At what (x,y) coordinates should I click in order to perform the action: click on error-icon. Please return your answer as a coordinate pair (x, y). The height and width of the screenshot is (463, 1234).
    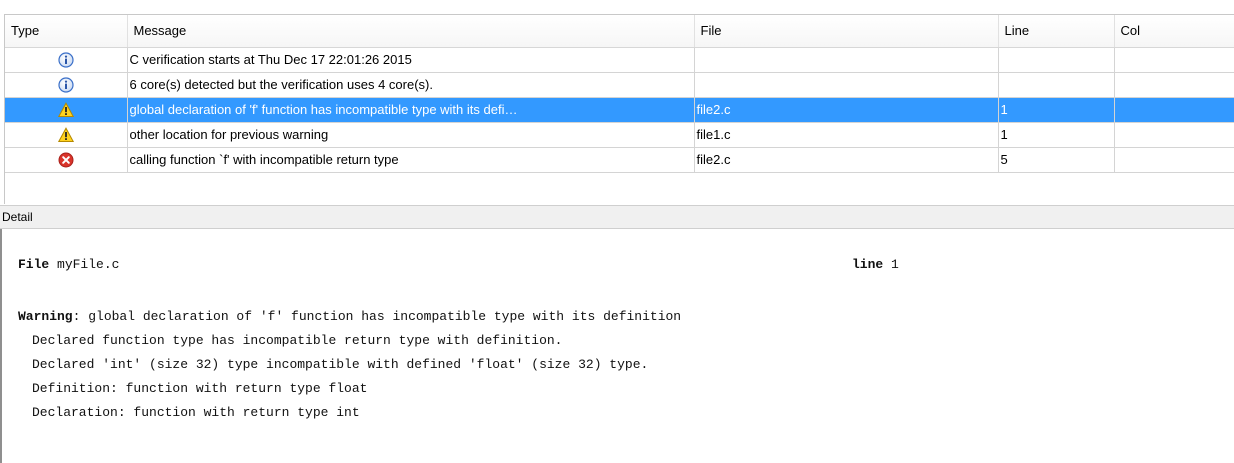
    Looking at the image, I should click on (66, 159).